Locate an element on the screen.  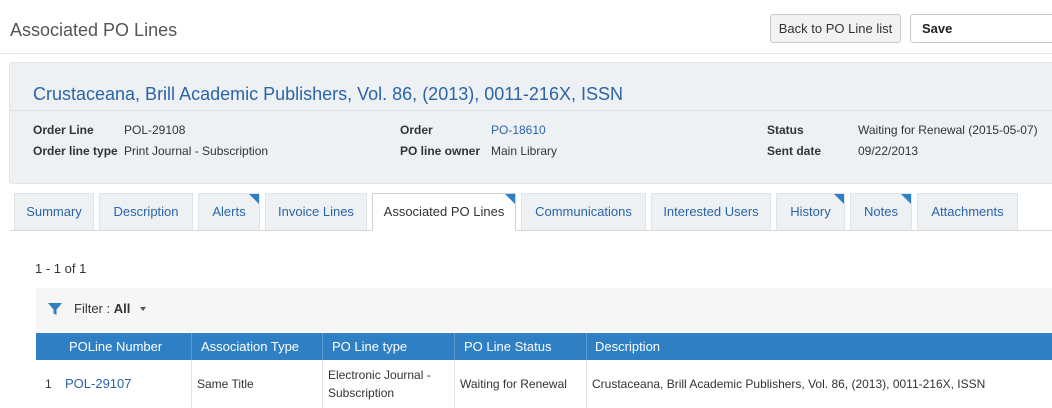
tab-label: Notes is located at coordinates (881, 211).